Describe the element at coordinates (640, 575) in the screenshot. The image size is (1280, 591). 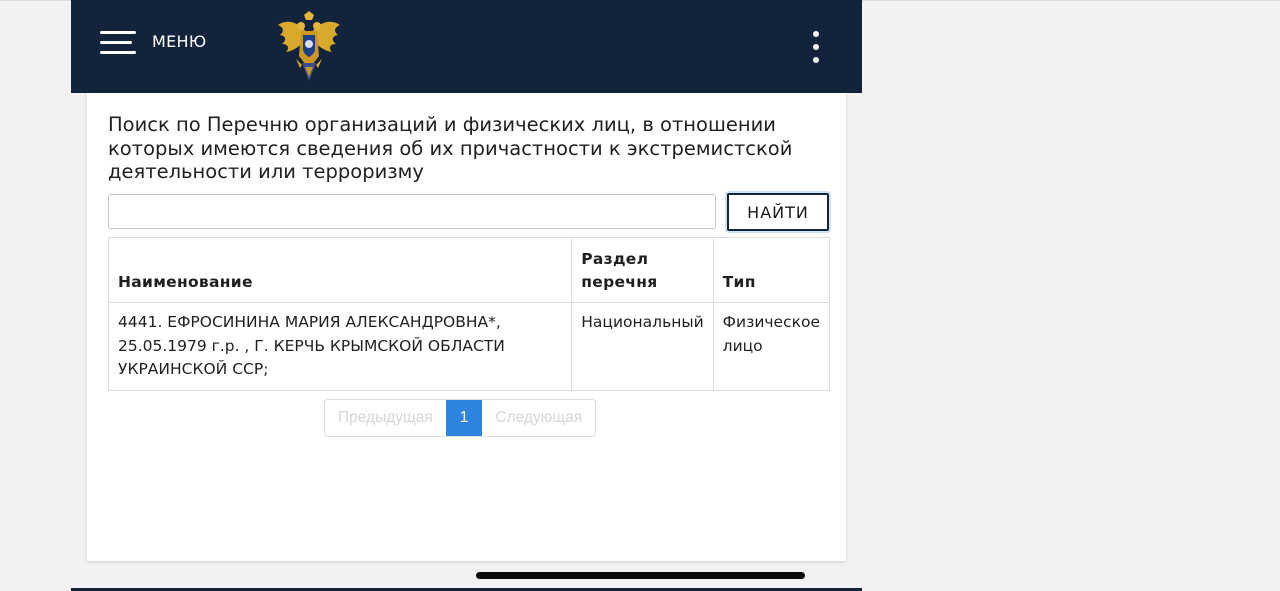
I see `home-indicator` at that location.